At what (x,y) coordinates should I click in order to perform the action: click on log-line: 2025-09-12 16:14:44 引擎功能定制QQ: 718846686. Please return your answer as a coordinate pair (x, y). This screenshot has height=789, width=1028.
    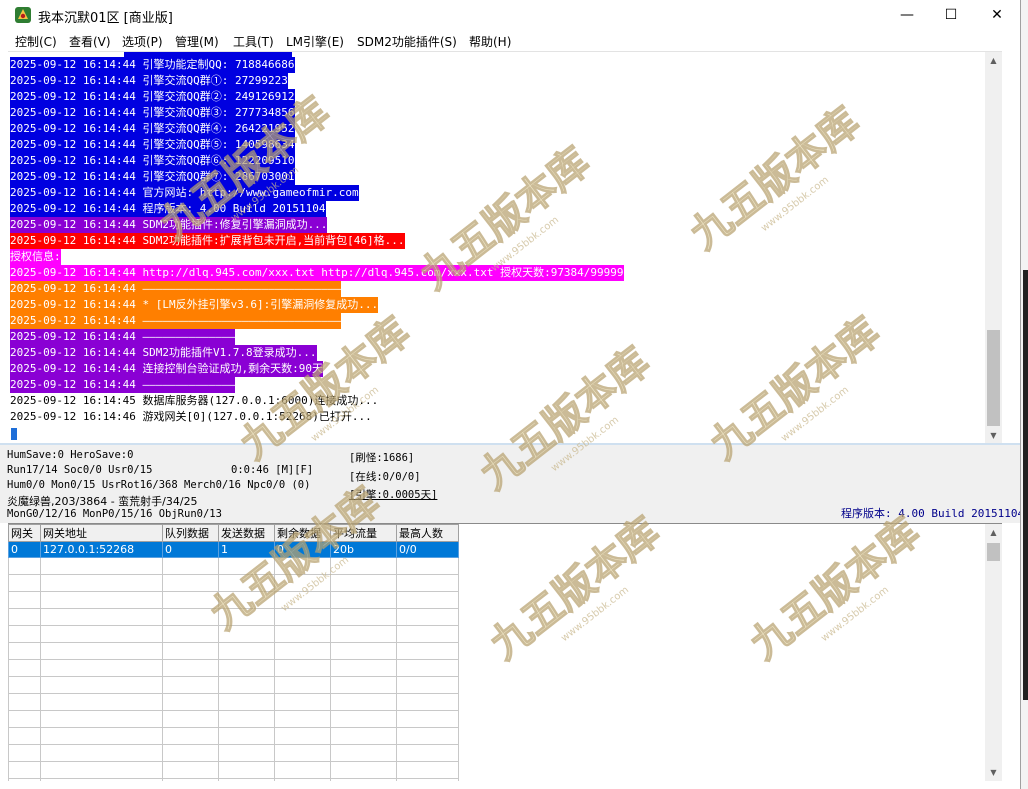
    Looking at the image, I should click on (152, 65).